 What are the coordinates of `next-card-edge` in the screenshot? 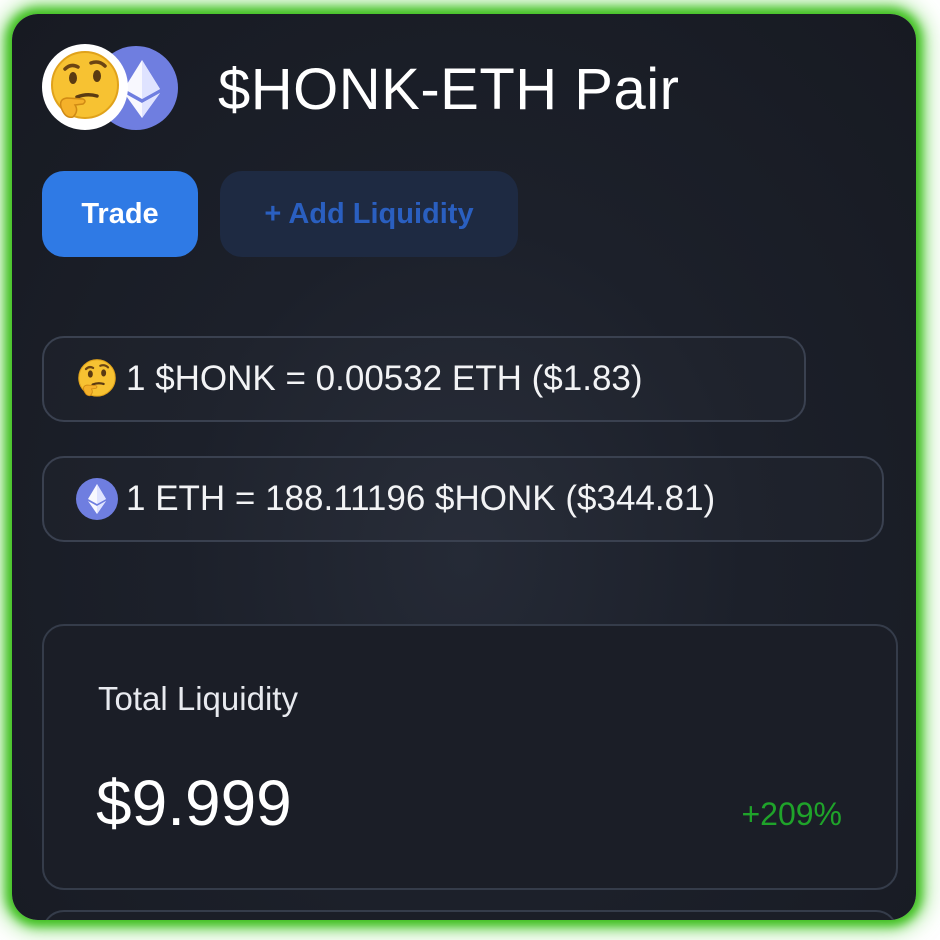 It's located at (470, 915).